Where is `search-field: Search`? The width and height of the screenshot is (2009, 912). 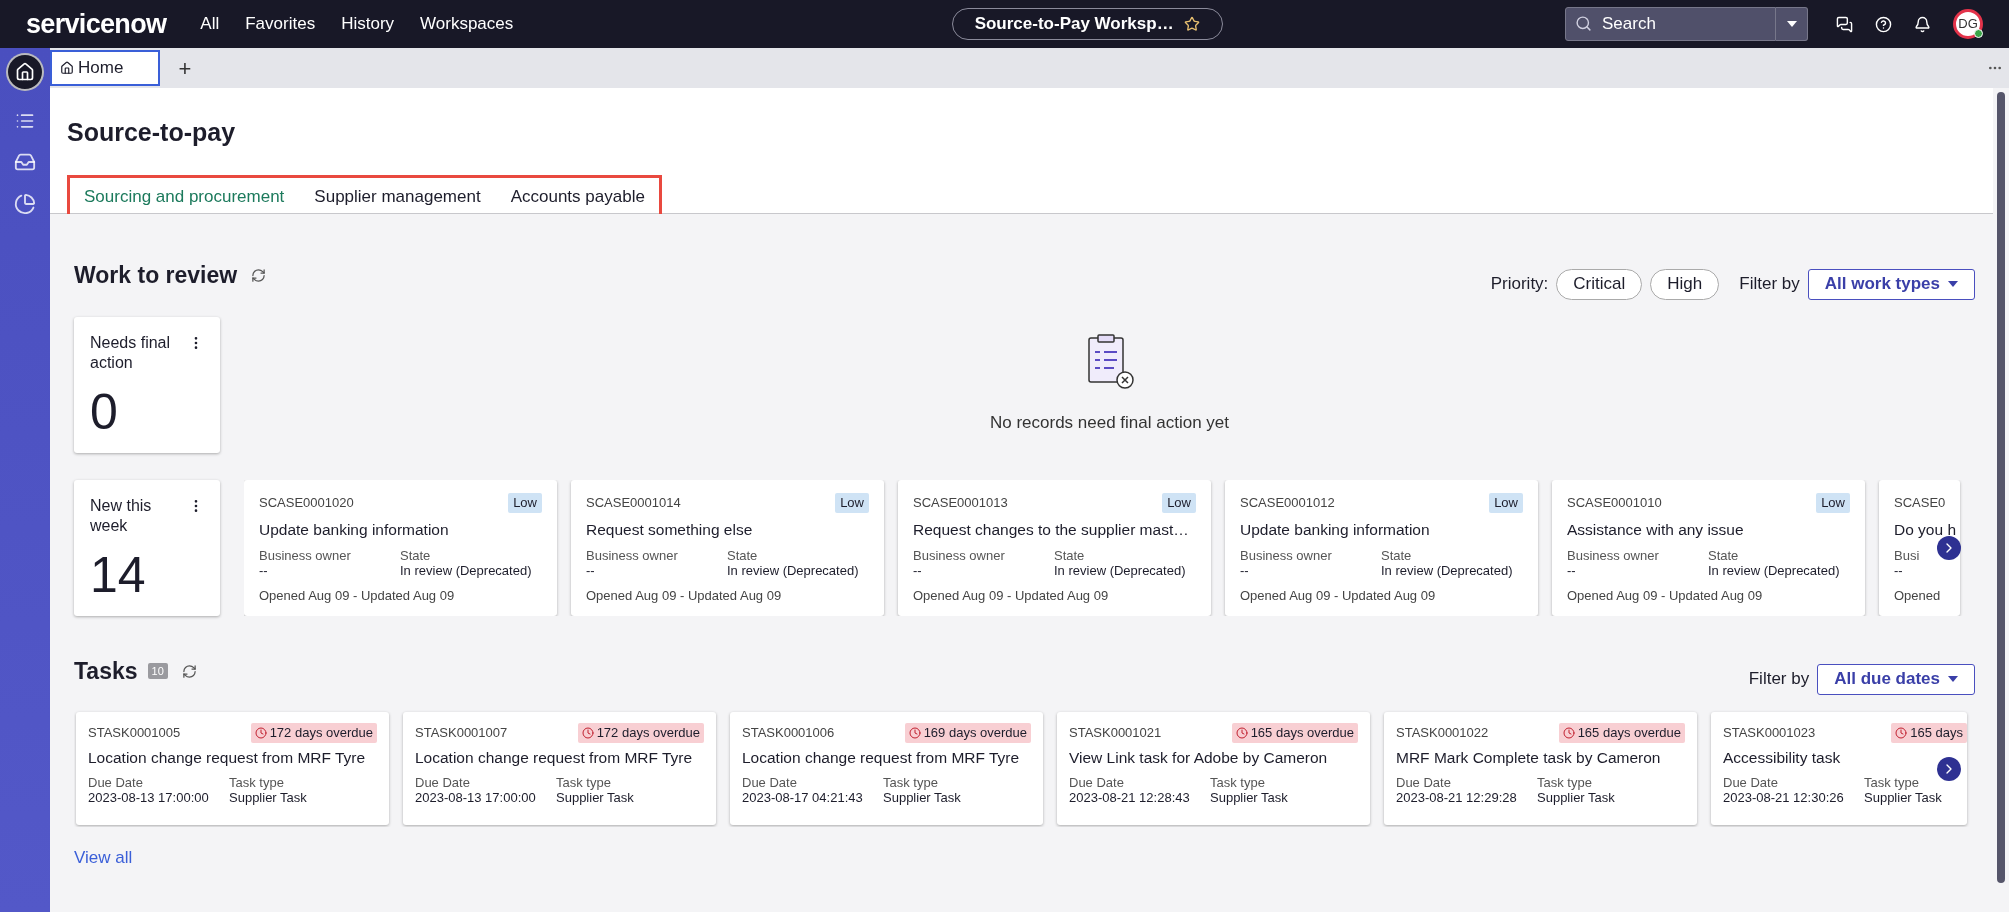 search-field: Search is located at coordinates (1670, 24).